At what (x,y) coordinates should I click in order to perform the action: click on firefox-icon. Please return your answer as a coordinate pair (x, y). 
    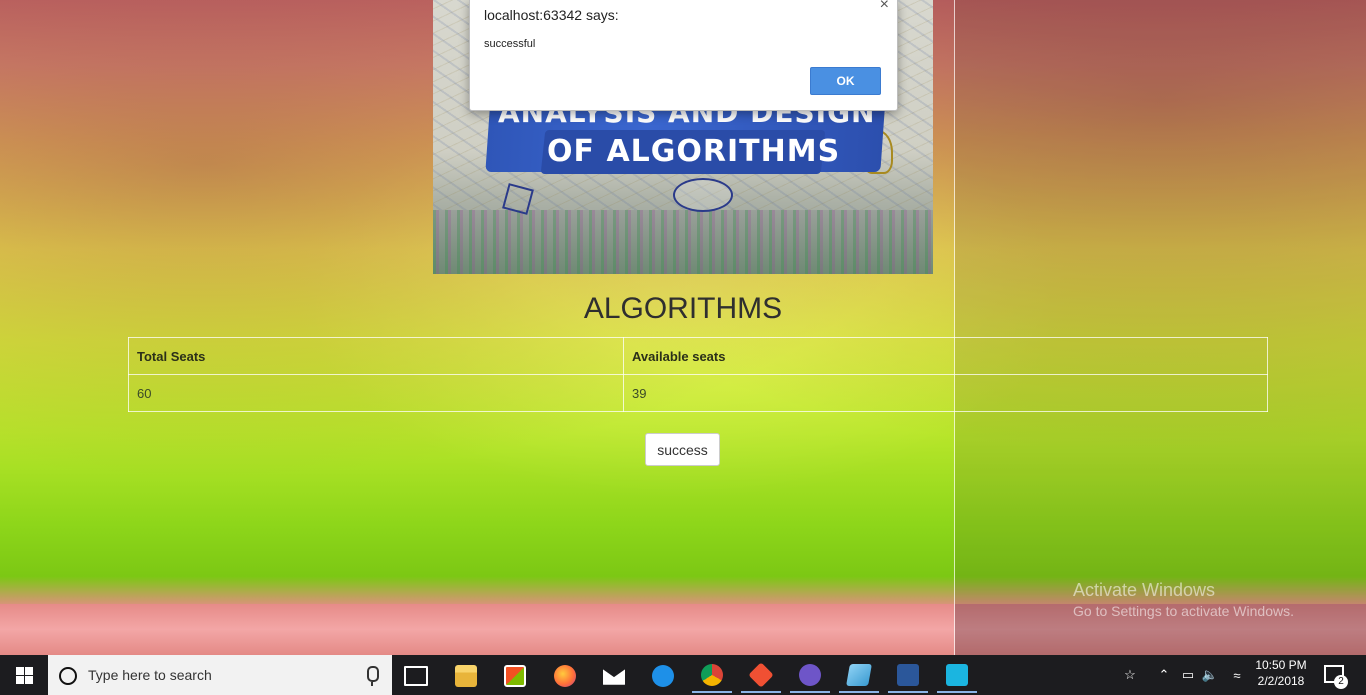
    Looking at the image, I should click on (565, 676).